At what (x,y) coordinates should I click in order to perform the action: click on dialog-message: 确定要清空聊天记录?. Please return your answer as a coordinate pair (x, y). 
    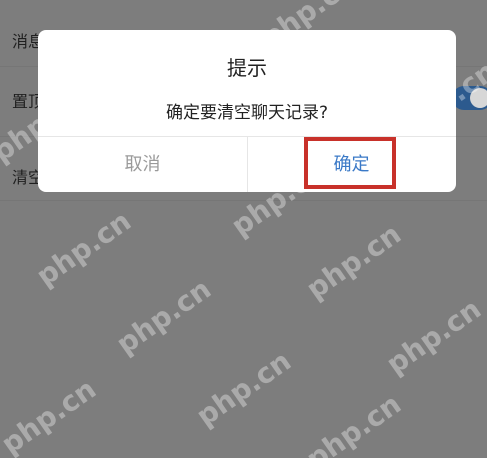
    Looking at the image, I should click on (247, 113).